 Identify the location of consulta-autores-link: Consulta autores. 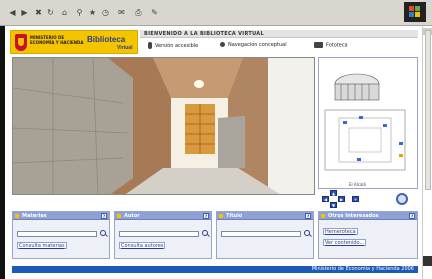
(142, 245).